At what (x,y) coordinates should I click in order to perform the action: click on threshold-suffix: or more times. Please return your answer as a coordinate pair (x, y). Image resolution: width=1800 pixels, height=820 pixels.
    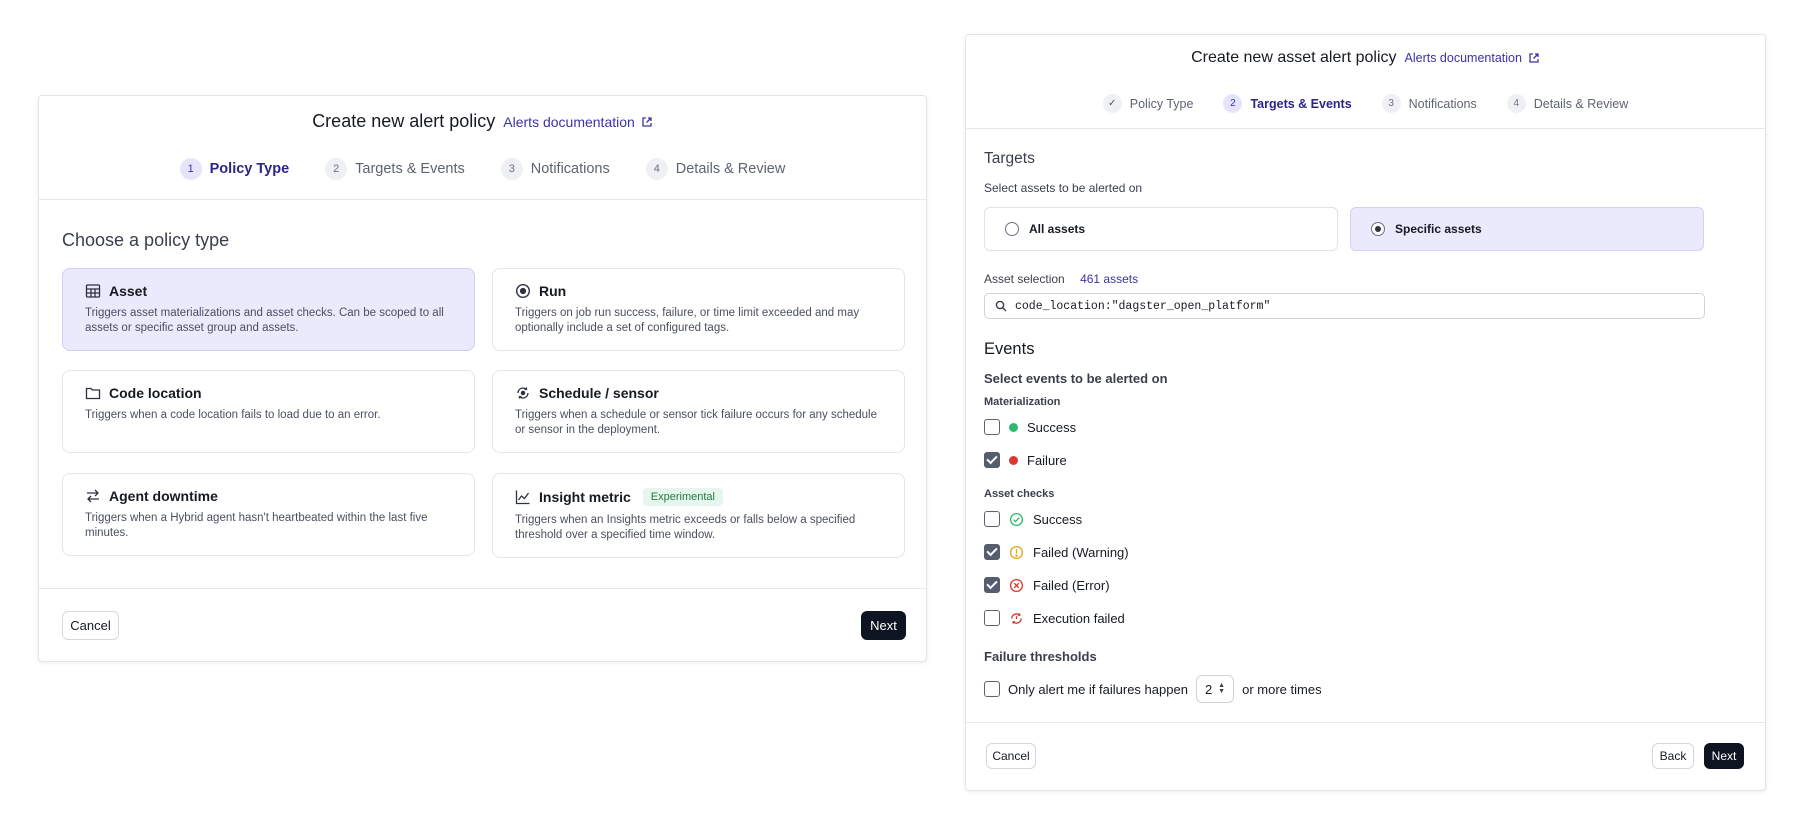
    Looking at the image, I should click on (1282, 689).